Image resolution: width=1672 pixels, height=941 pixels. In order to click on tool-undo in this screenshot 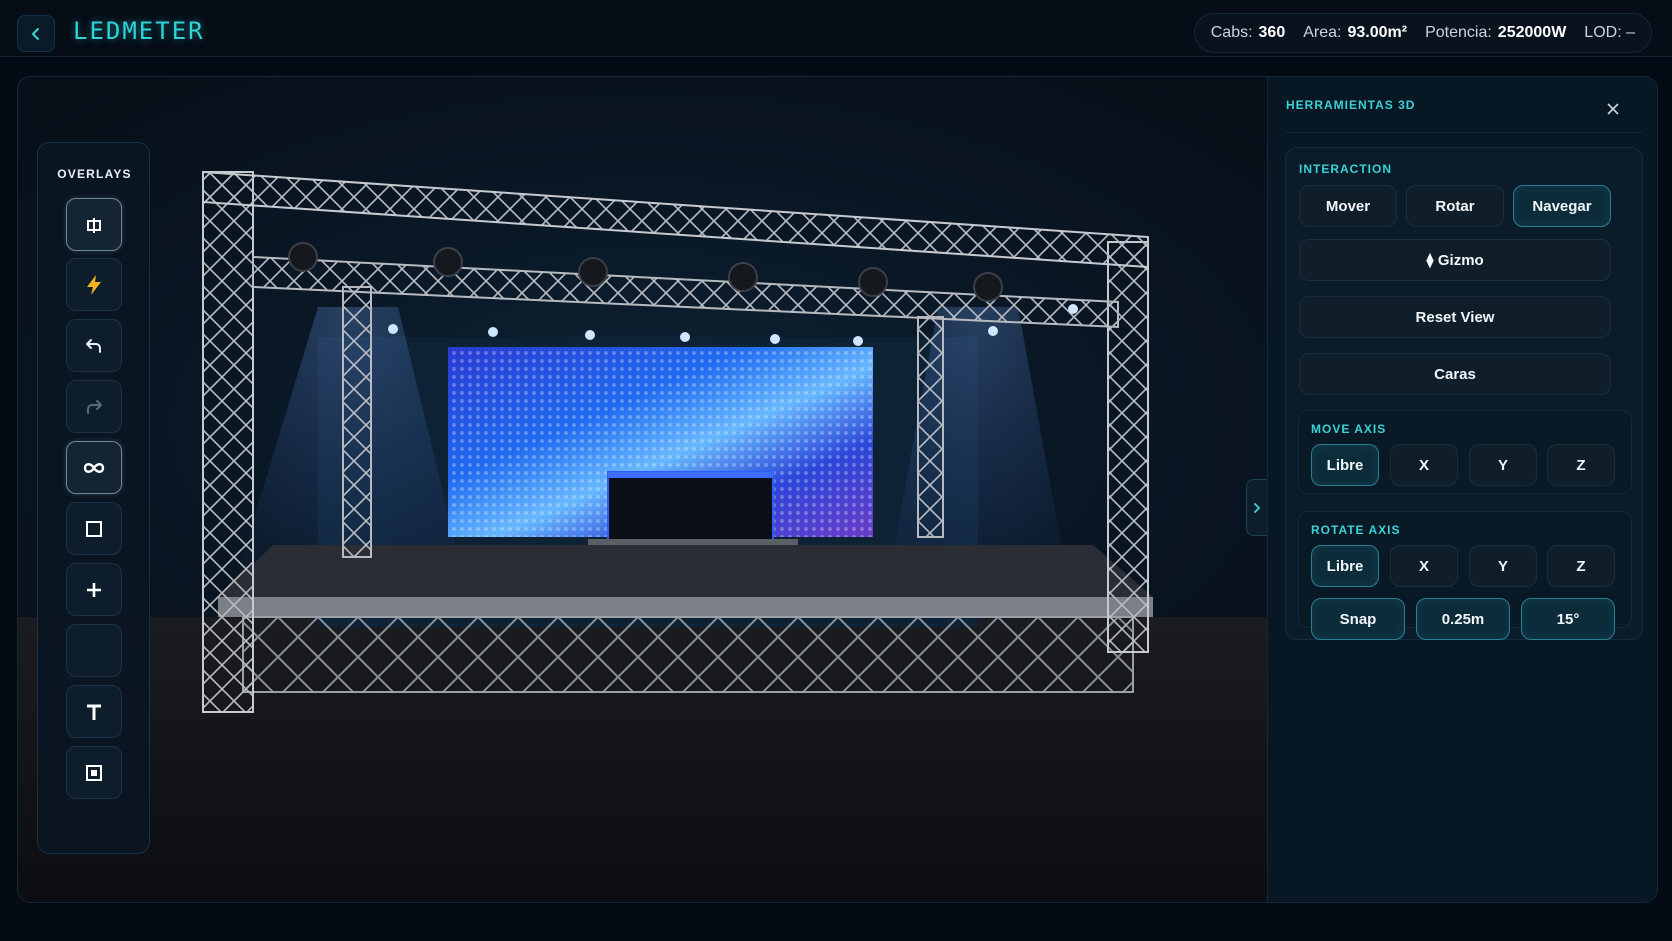, I will do `click(94, 345)`.